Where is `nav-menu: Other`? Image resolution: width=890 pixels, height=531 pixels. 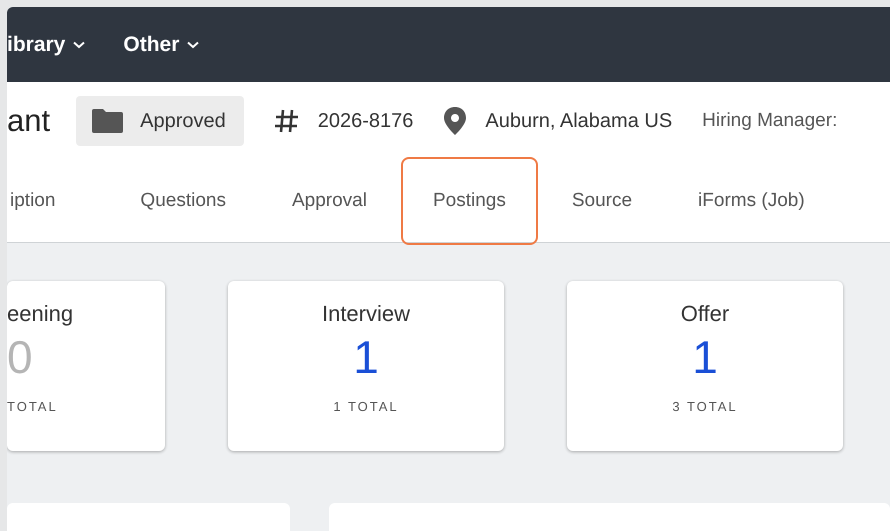
nav-menu: Other is located at coordinates (161, 44).